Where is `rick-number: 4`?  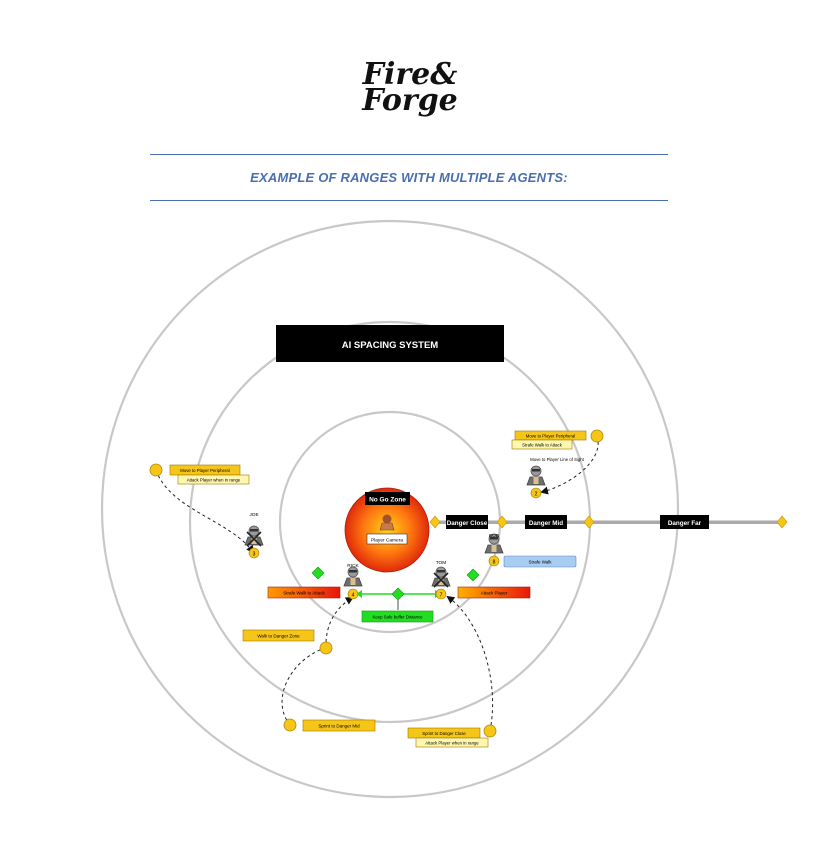
rick-number: 4 is located at coordinates (353, 596).